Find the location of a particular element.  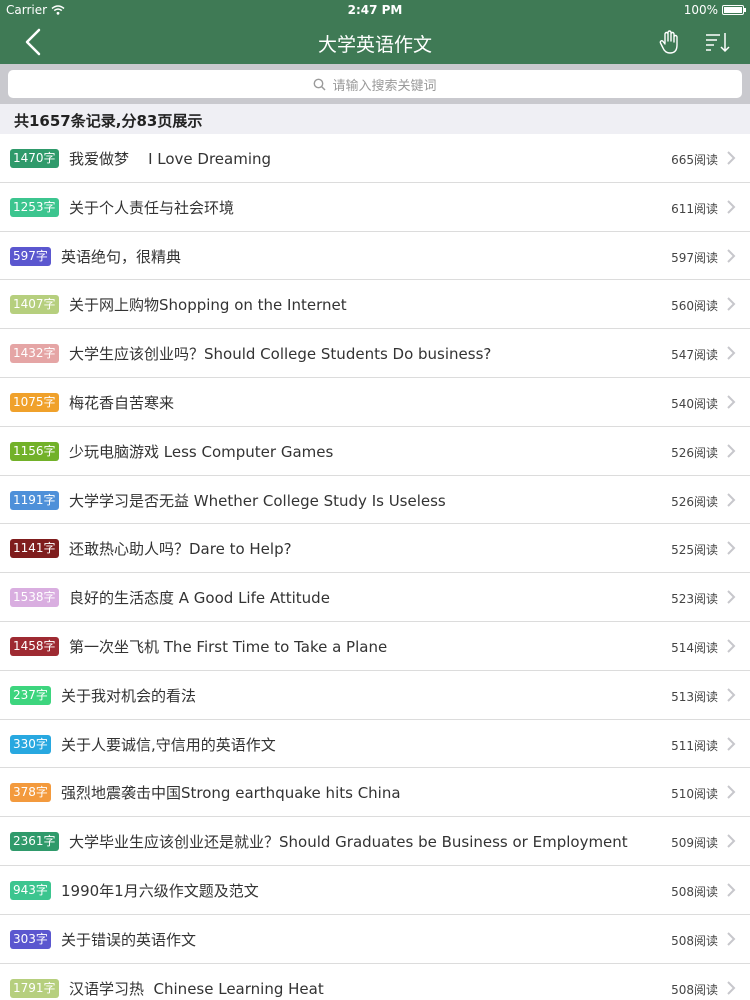

list-item: 1538字 良好的生活态度 A Good Life Attitude 523阅读 is located at coordinates (375, 597).